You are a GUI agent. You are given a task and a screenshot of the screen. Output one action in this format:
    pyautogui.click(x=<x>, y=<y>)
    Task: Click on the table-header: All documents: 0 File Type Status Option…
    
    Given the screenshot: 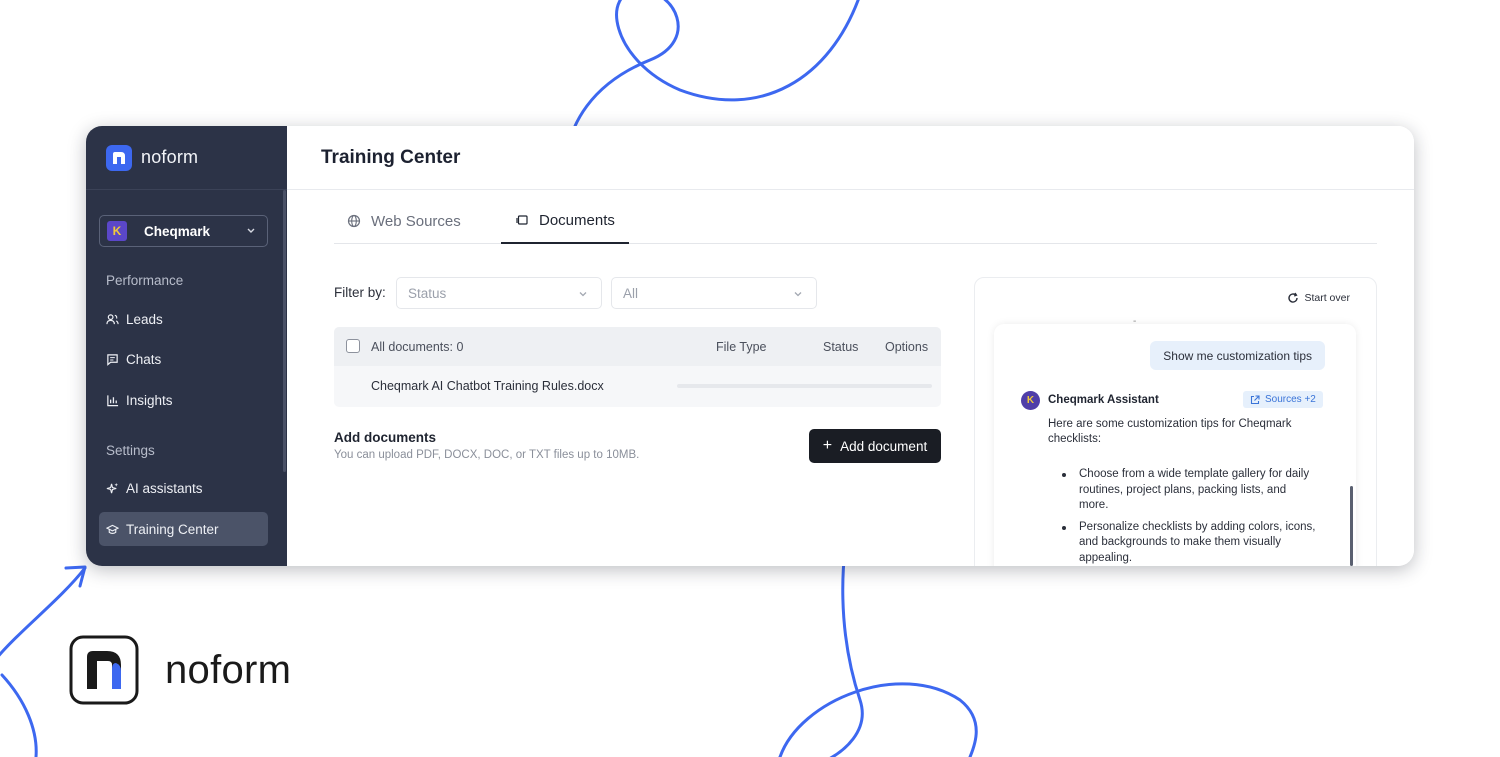 What is the action you would take?
    pyautogui.click(x=637, y=346)
    